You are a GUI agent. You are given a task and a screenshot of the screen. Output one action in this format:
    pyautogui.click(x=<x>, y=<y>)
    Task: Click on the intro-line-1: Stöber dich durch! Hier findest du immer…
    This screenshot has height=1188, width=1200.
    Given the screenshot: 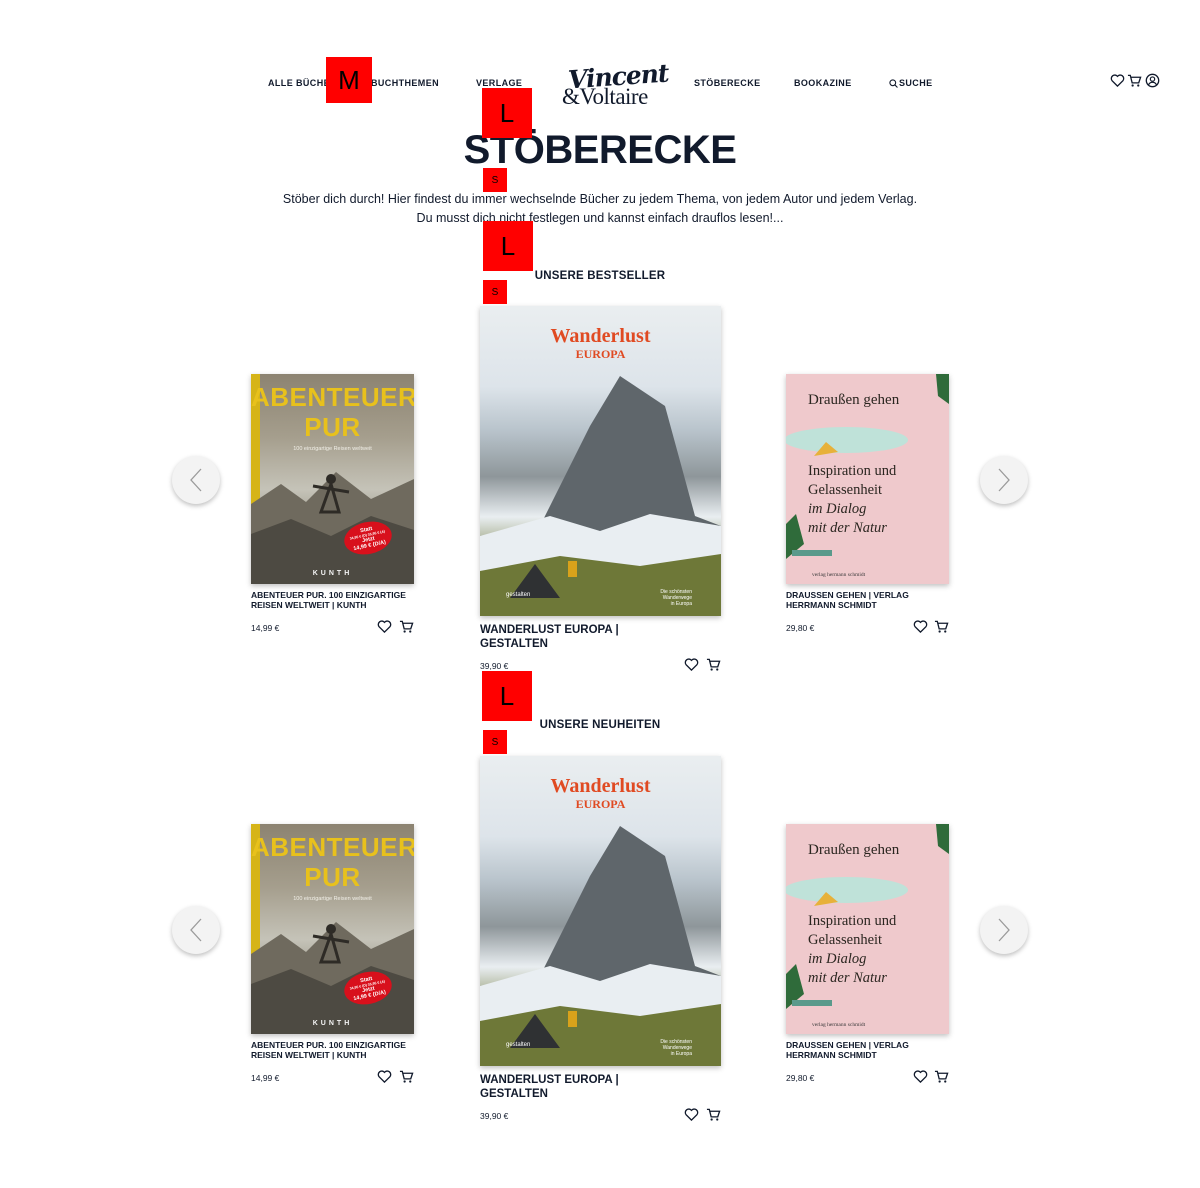 What is the action you would take?
    pyautogui.click(x=600, y=199)
    